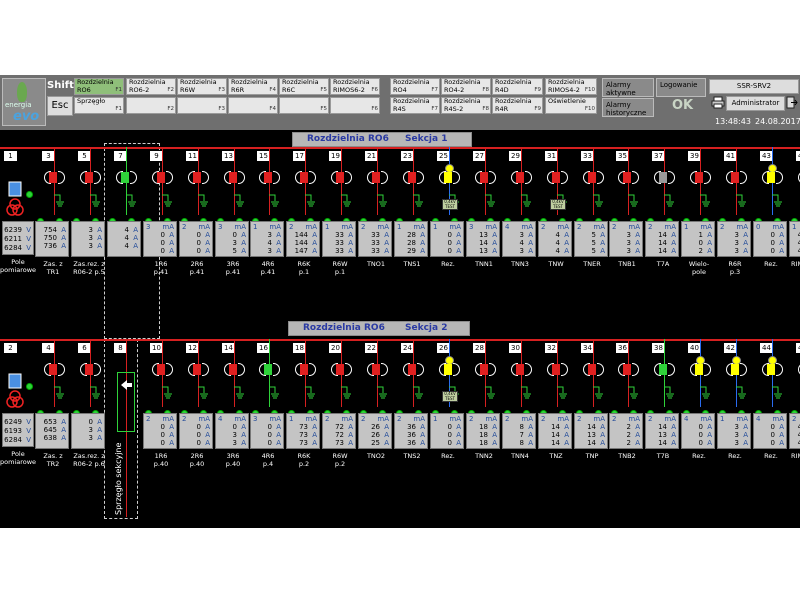 The width and height of the screenshot is (800, 600). Describe the element at coordinates (792, 464) in the screenshot. I see `cell-label-line: p.22` at that location.